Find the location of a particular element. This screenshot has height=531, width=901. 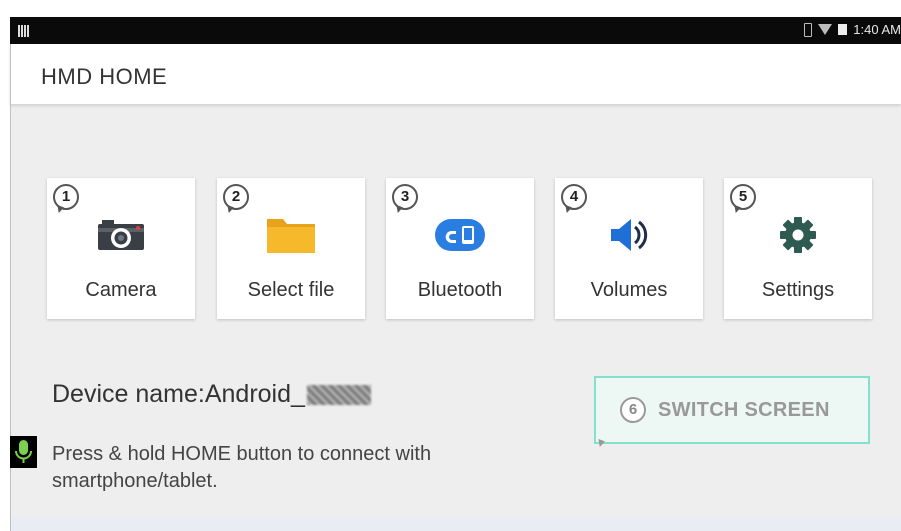

status-time: 1:40 AM is located at coordinates (877, 29).